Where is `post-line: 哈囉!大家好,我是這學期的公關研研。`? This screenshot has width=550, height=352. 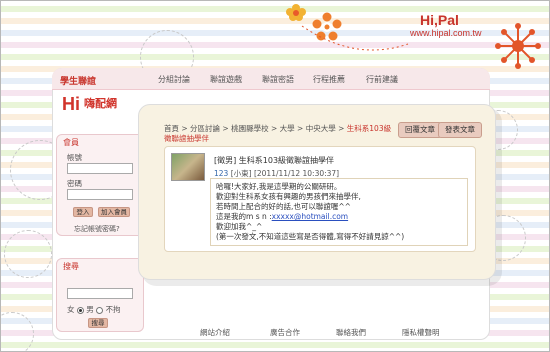
post-line: 哈囉!大家好,我是這學期的公關研研。 is located at coordinates (279, 186).